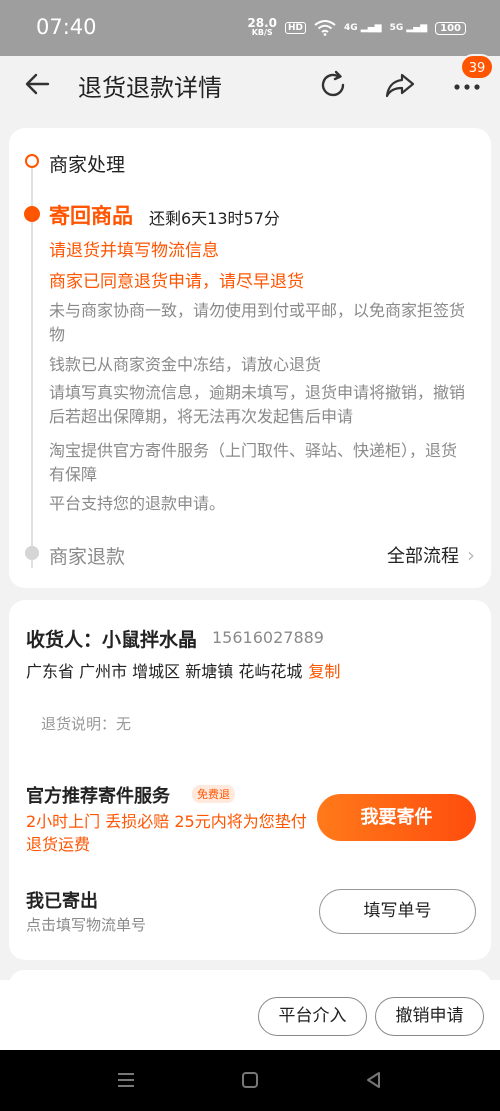 Image resolution: width=500 pixels, height=1111 pixels. What do you see at coordinates (324, 671) in the screenshot?
I see `copy-address-button: 复制` at bounding box center [324, 671].